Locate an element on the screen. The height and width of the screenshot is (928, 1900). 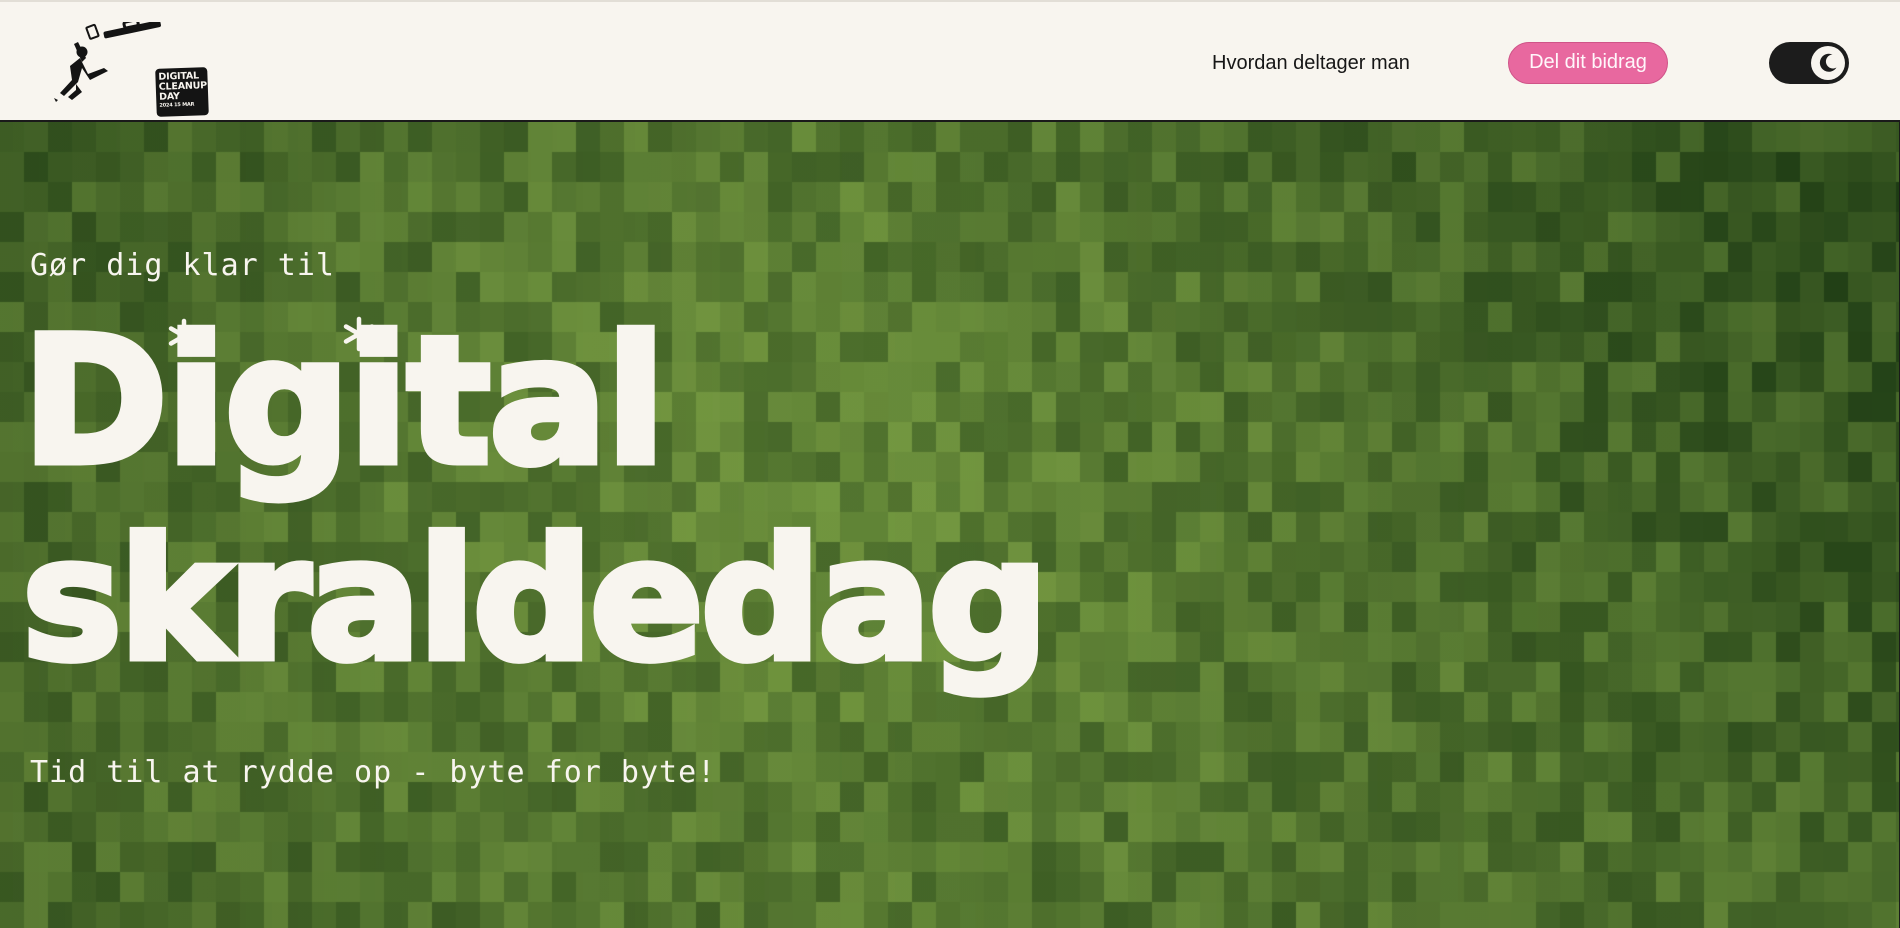
hero-title-line-2: skraldedag is located at coordinates (536, 600).